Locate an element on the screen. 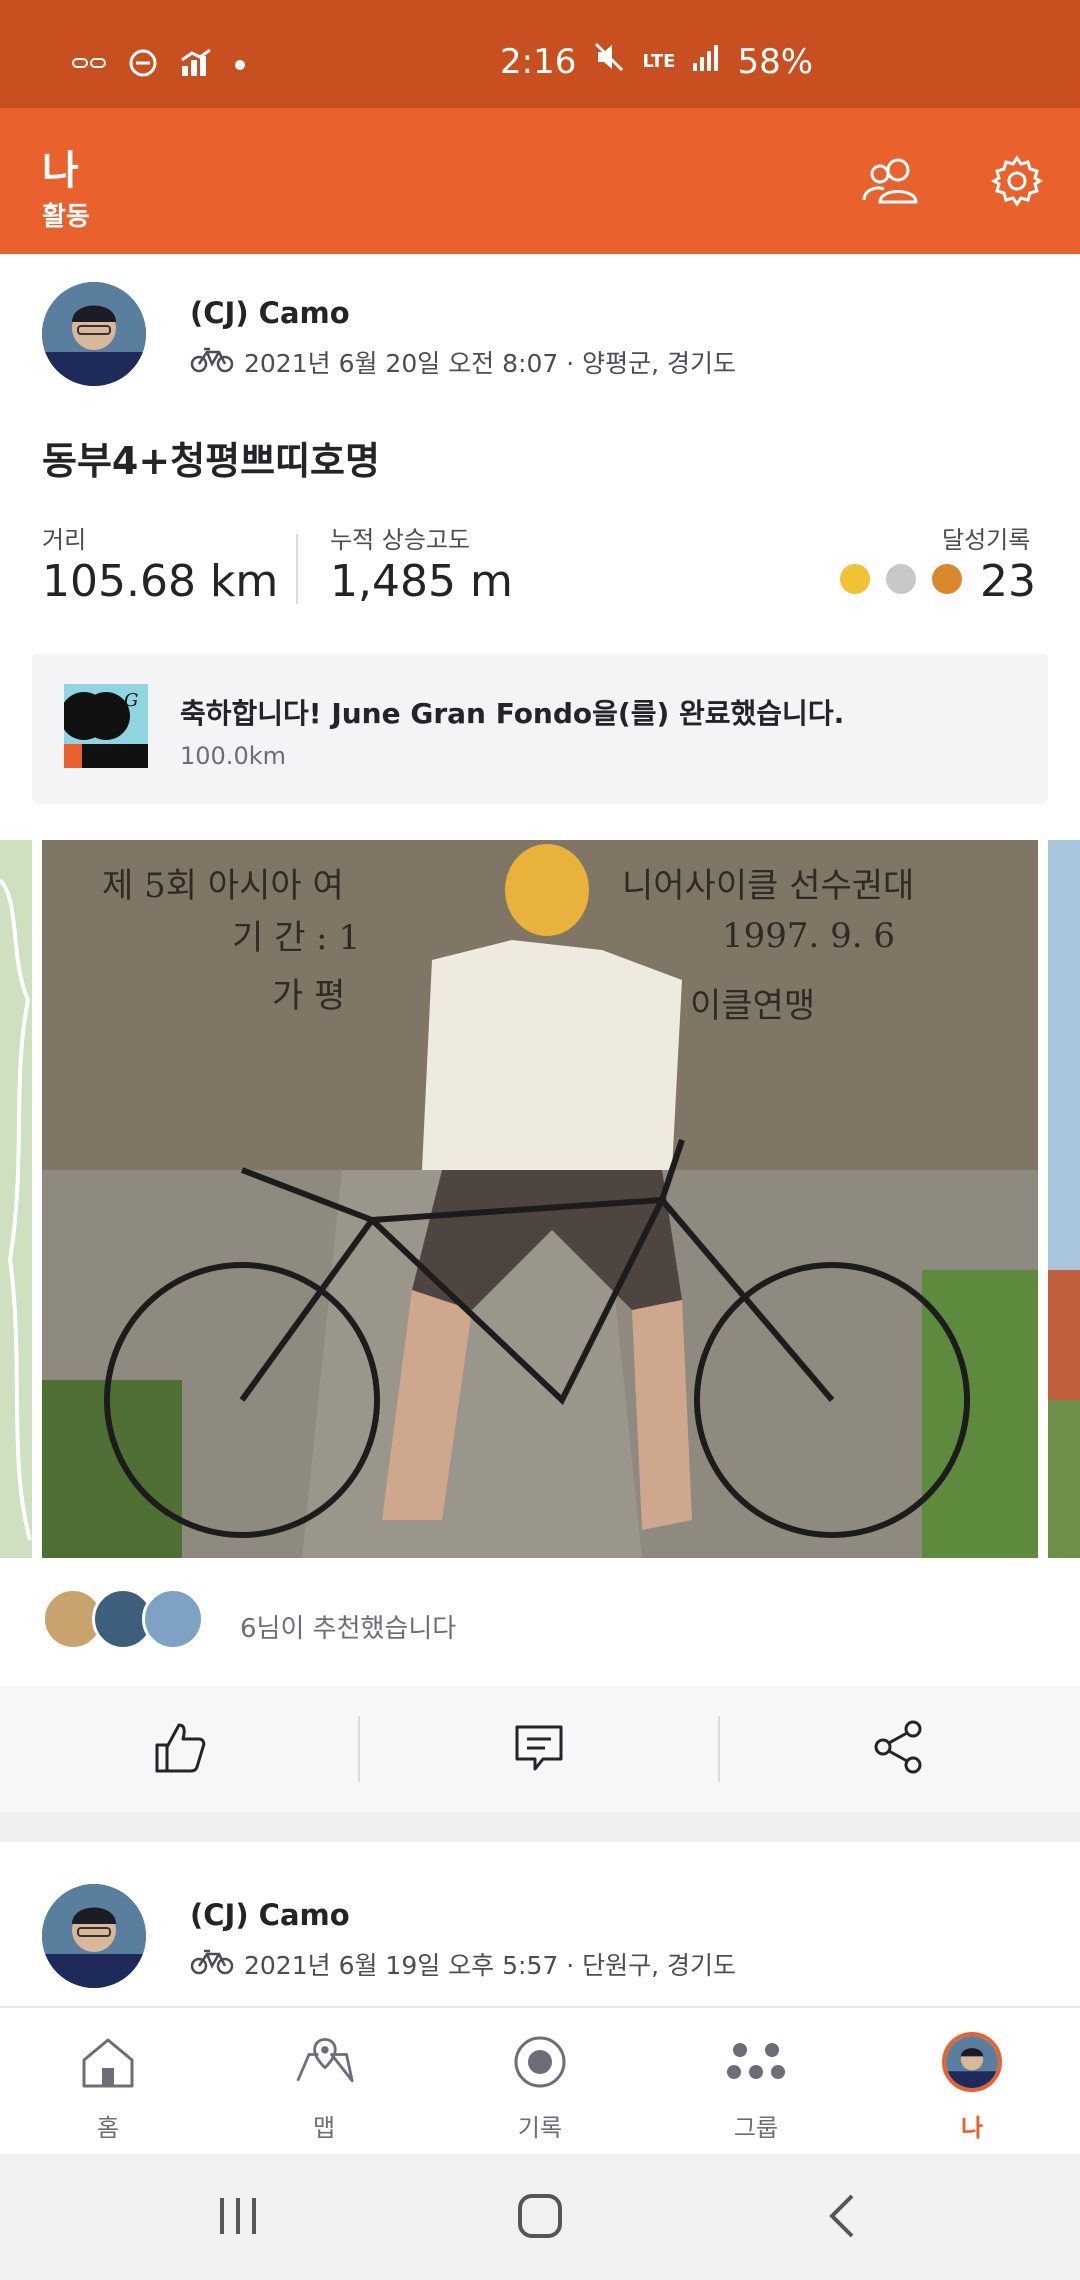  activity-date-location: 2021년 6월 19일 오후 5:57 · 단원구, 경기도 is located at coordinates (490, 1965).